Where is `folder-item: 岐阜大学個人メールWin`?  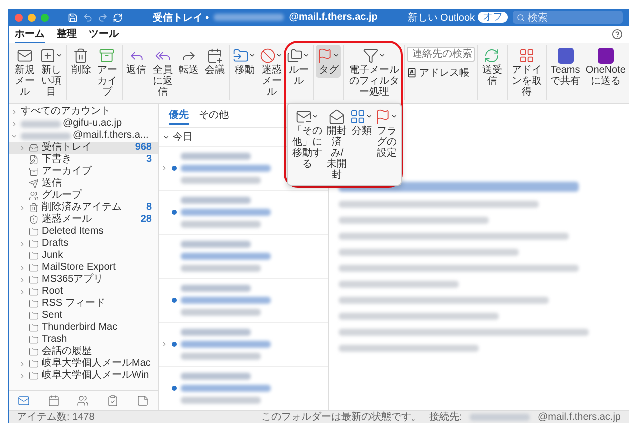
folder-item: 岐阜大学個人メールWin is located at coordinates (83, 376).